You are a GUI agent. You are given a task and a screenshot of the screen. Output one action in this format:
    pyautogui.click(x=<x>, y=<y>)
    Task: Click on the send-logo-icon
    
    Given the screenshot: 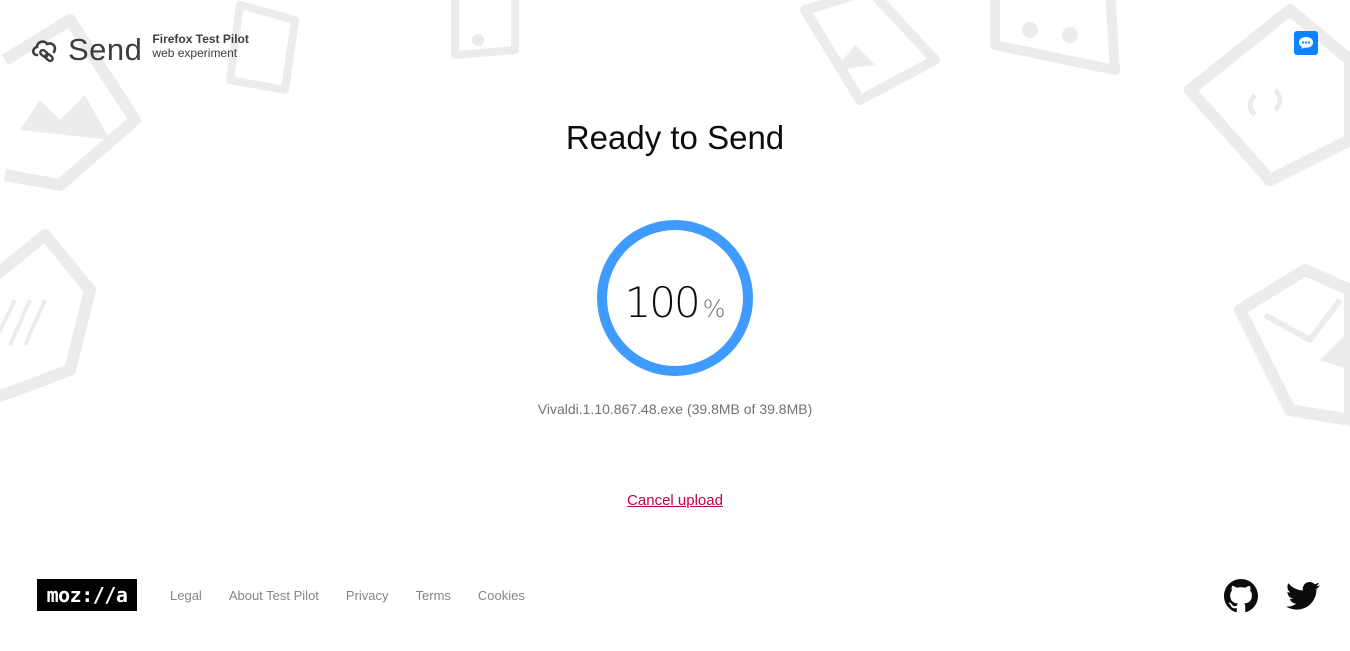 What is the action you would take?
    pyautogui.click(x=45, y=50)
    